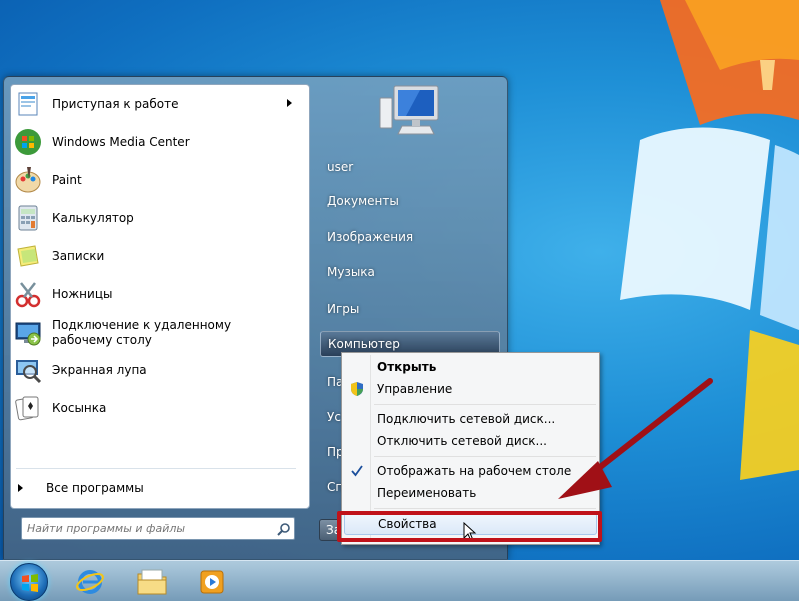 This screenshot has width=799, height=601. What do you see at coordinates (95, 488) in the screenshot?
I see `all-programs-label: Все программы` at bounding box center [95, 488].